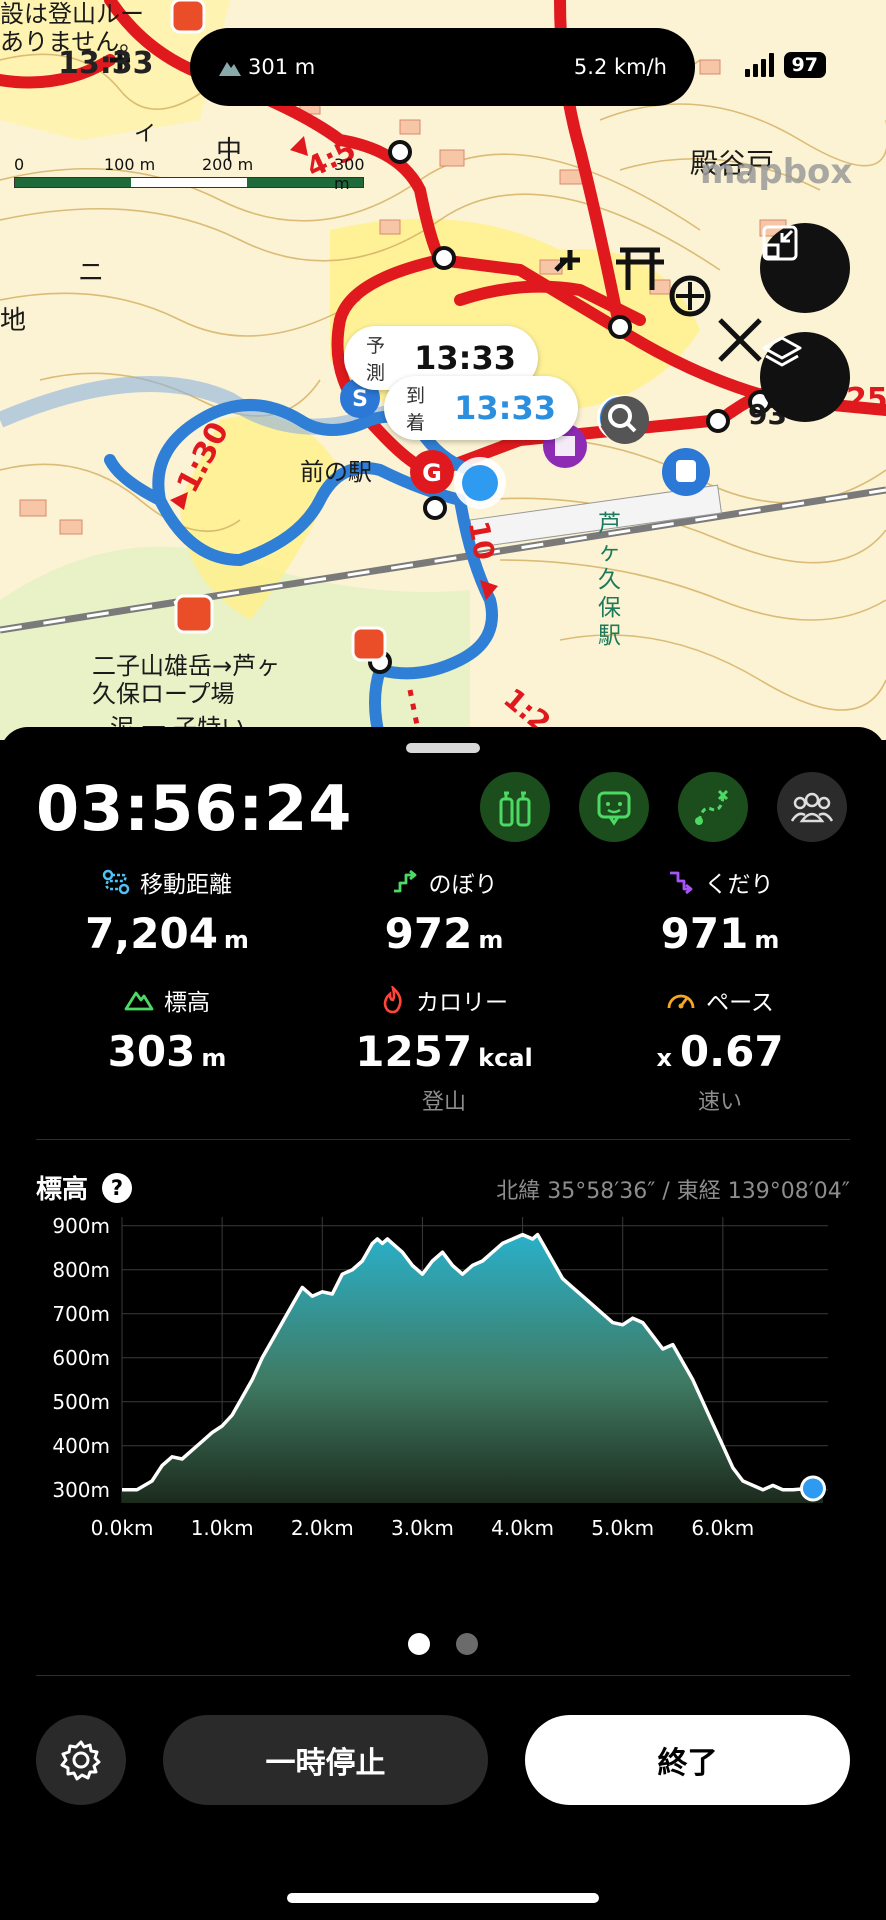 Image resolution: width=886 pixels, height=1920 pixels. Describe the element at coordinates (91, 273) in the screenshot. I see `map-kanji-ni: ニ` at that location.